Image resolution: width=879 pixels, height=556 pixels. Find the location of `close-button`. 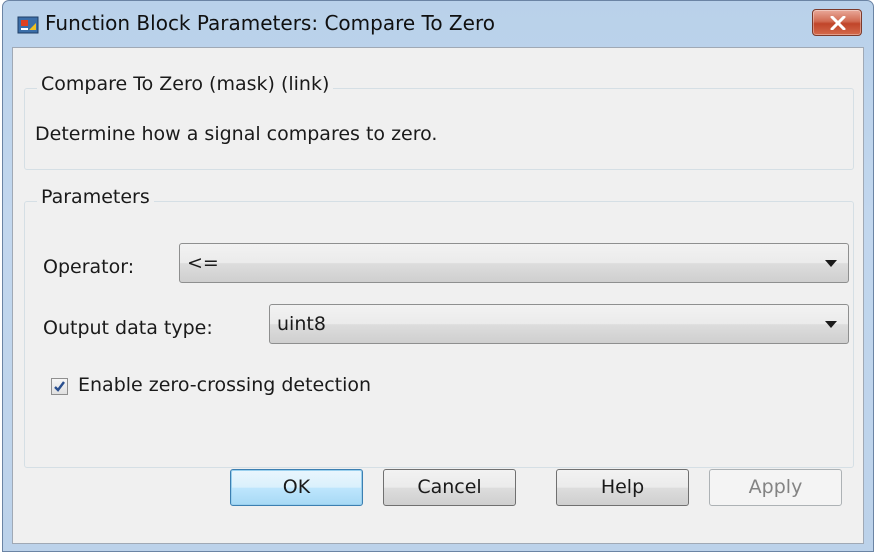

close-button is located at coordinates (837, 22).